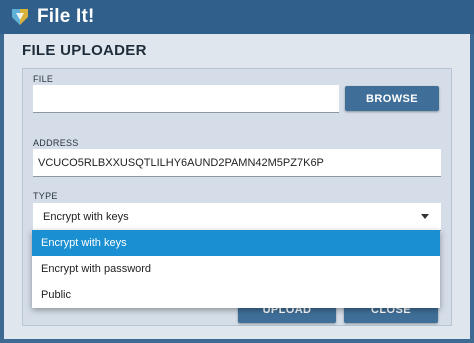 This screenshot has width=474, height=343. Describe the element at coordinates (425, 216) in the screenshot. I see `chevron-down-icon` at that location.